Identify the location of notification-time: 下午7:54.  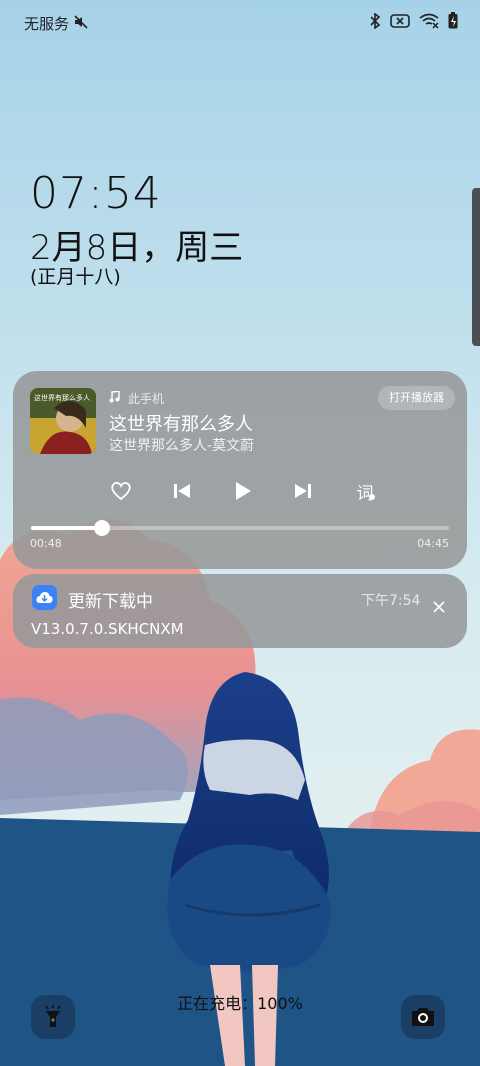
(391, 601).